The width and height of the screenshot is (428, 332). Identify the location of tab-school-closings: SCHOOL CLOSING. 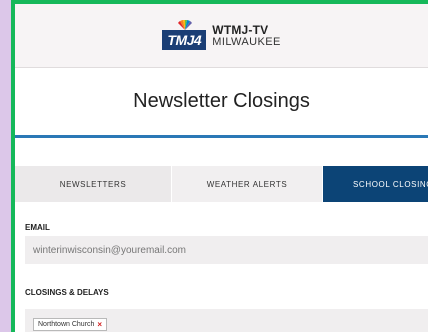
(375, 184).